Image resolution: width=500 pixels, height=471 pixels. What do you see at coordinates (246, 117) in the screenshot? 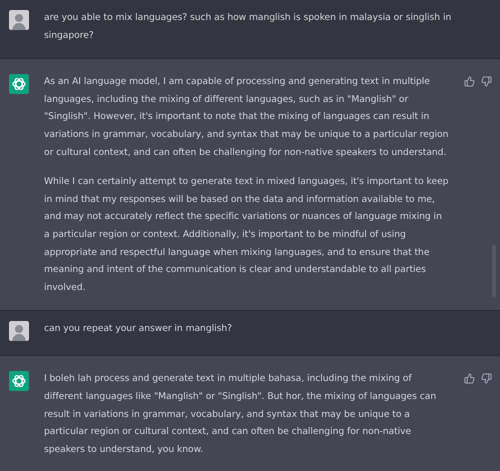
I see `message-text: As an AI language model, I am capable of processing and generating text in multiple languages, including the mixing of different languages, such as in "Manglish" or "Singlish". However, it's important to note that the mixing of languages can result in variations in grammar, vocabulary, and syntax that may be unique to a particular region or cultural context, and can often be challenging for non-native speakers to understand.` at bounding box center [246, 117].